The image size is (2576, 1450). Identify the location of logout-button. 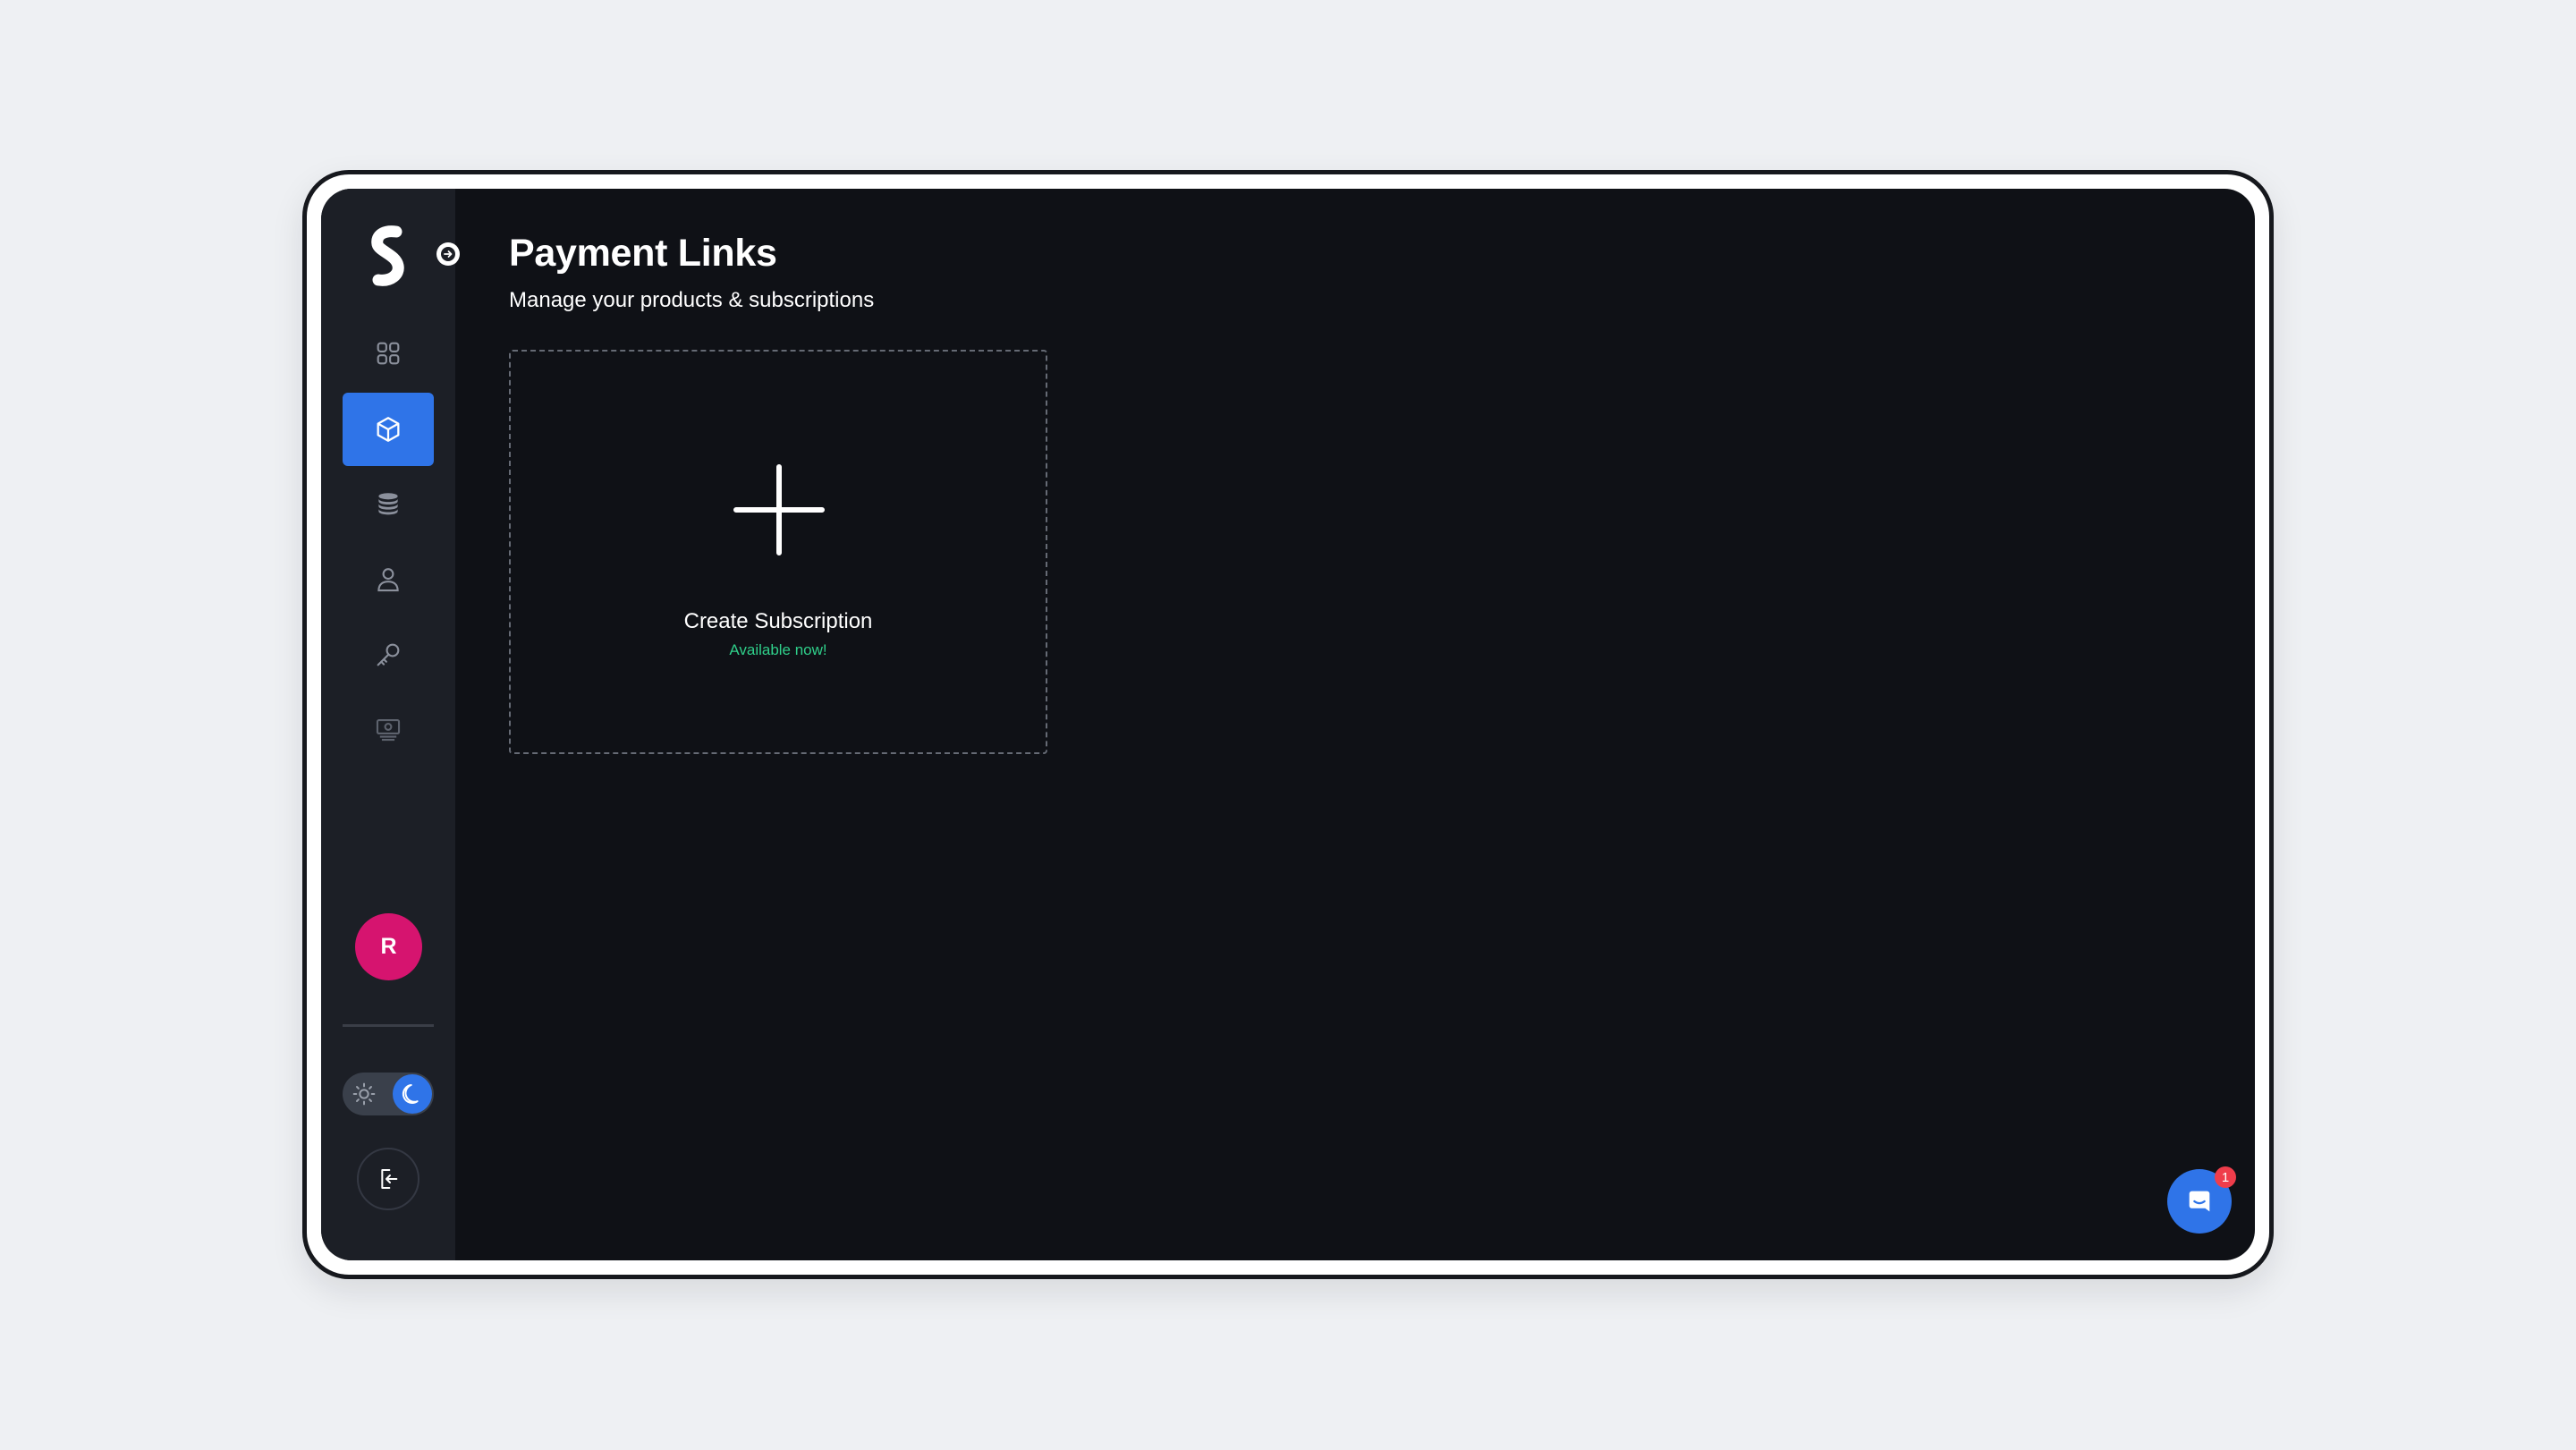
(388, 1179).